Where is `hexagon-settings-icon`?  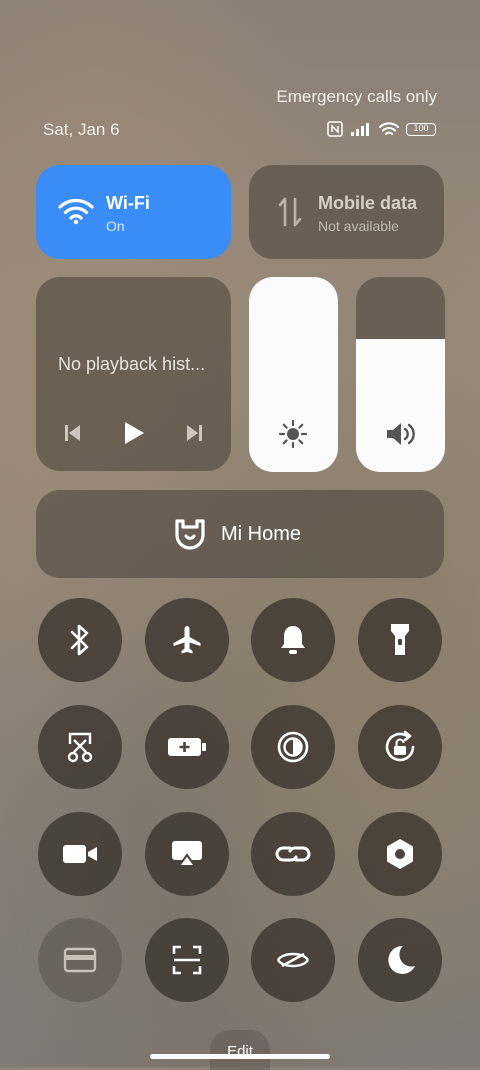 hexagon-settings-icon is located at coordinates (400, 854).